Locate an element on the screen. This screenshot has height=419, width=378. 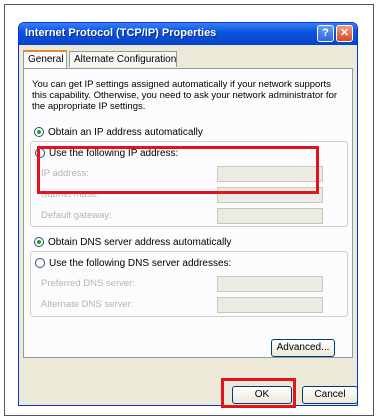
preferred-dns-field is located at coordinates (270, 284).